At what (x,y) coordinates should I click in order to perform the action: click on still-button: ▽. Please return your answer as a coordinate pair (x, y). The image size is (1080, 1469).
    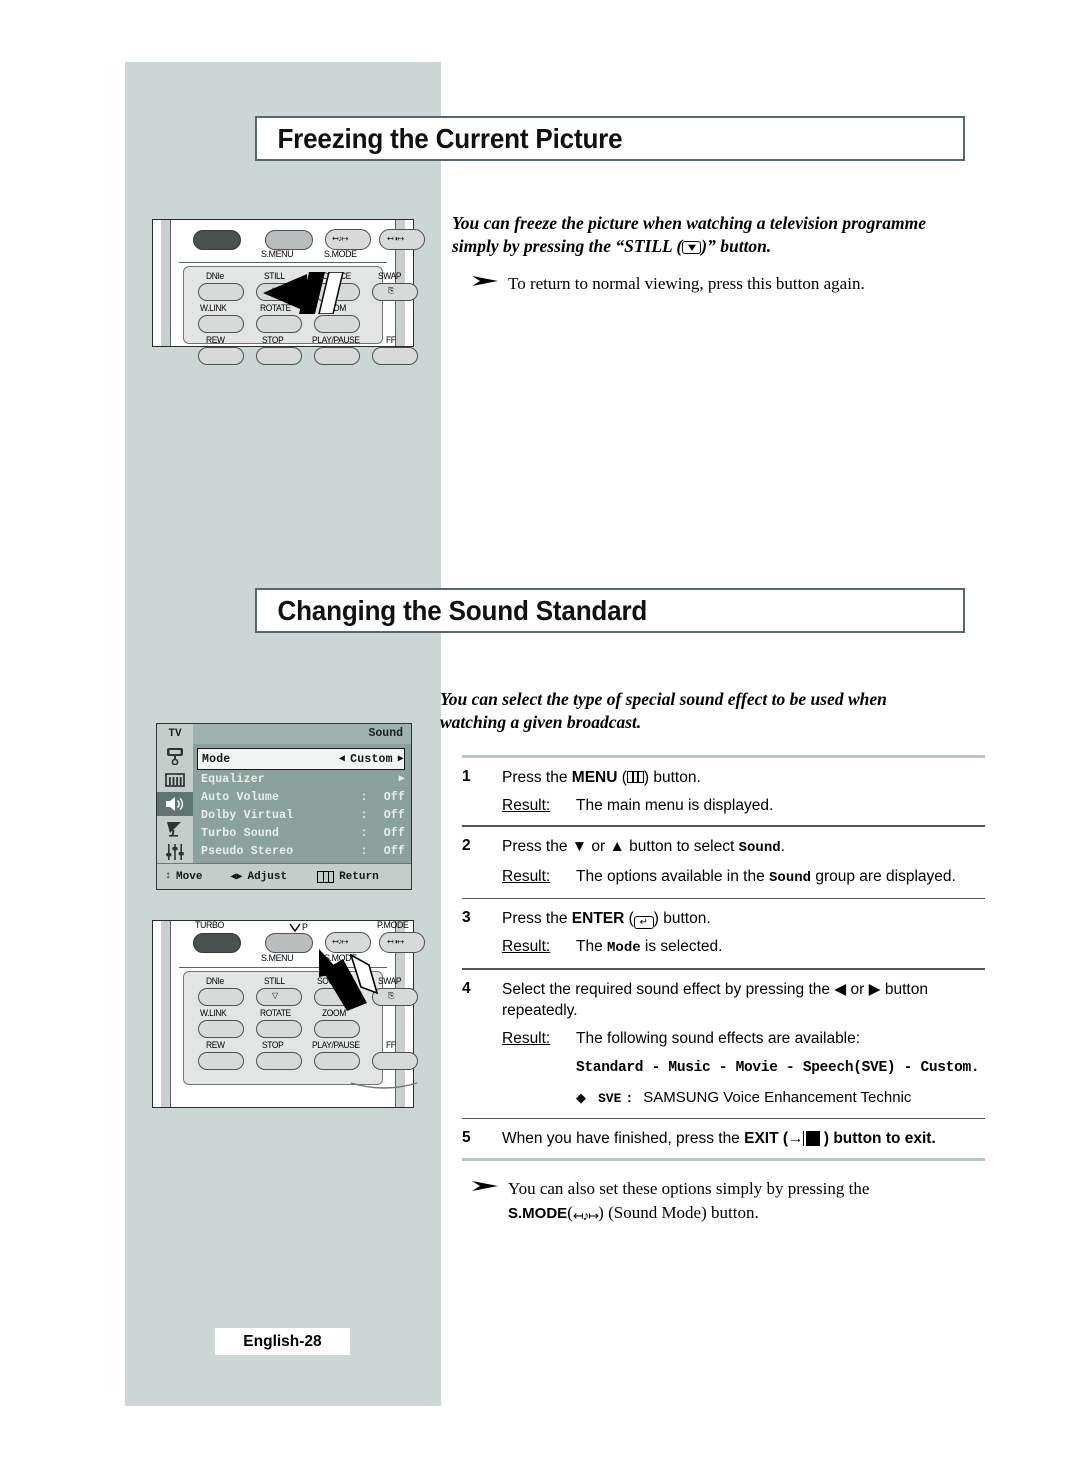
    Looking at the image, I should click on (279, 292).